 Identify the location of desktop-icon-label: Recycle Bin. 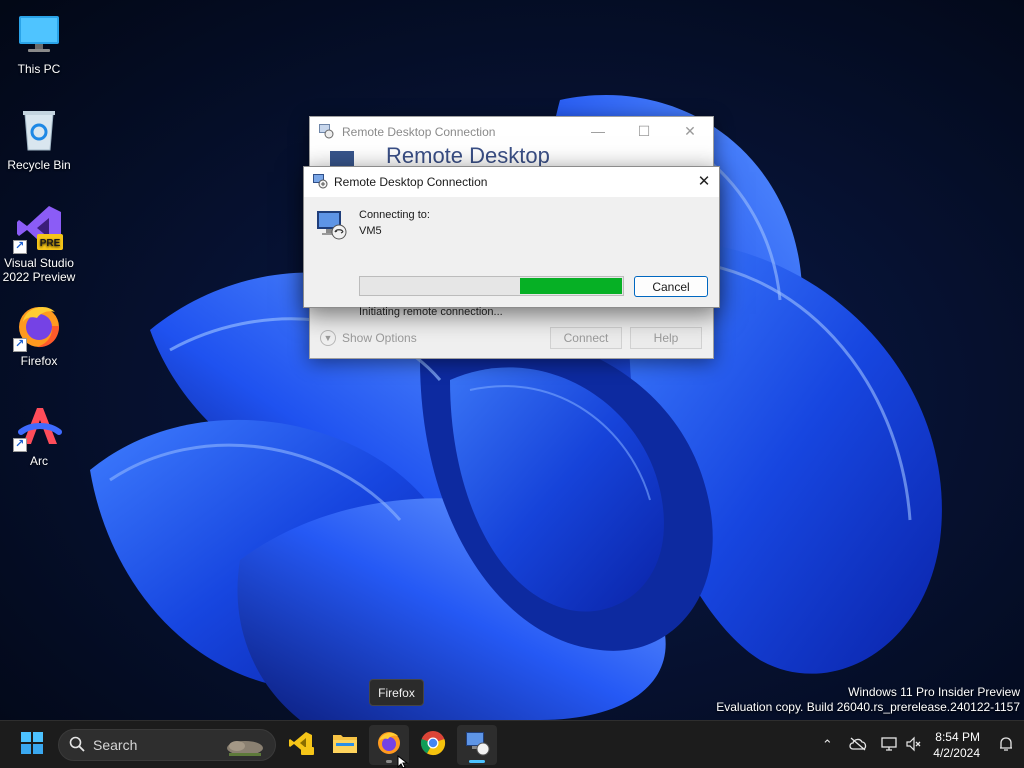
(39, 165).